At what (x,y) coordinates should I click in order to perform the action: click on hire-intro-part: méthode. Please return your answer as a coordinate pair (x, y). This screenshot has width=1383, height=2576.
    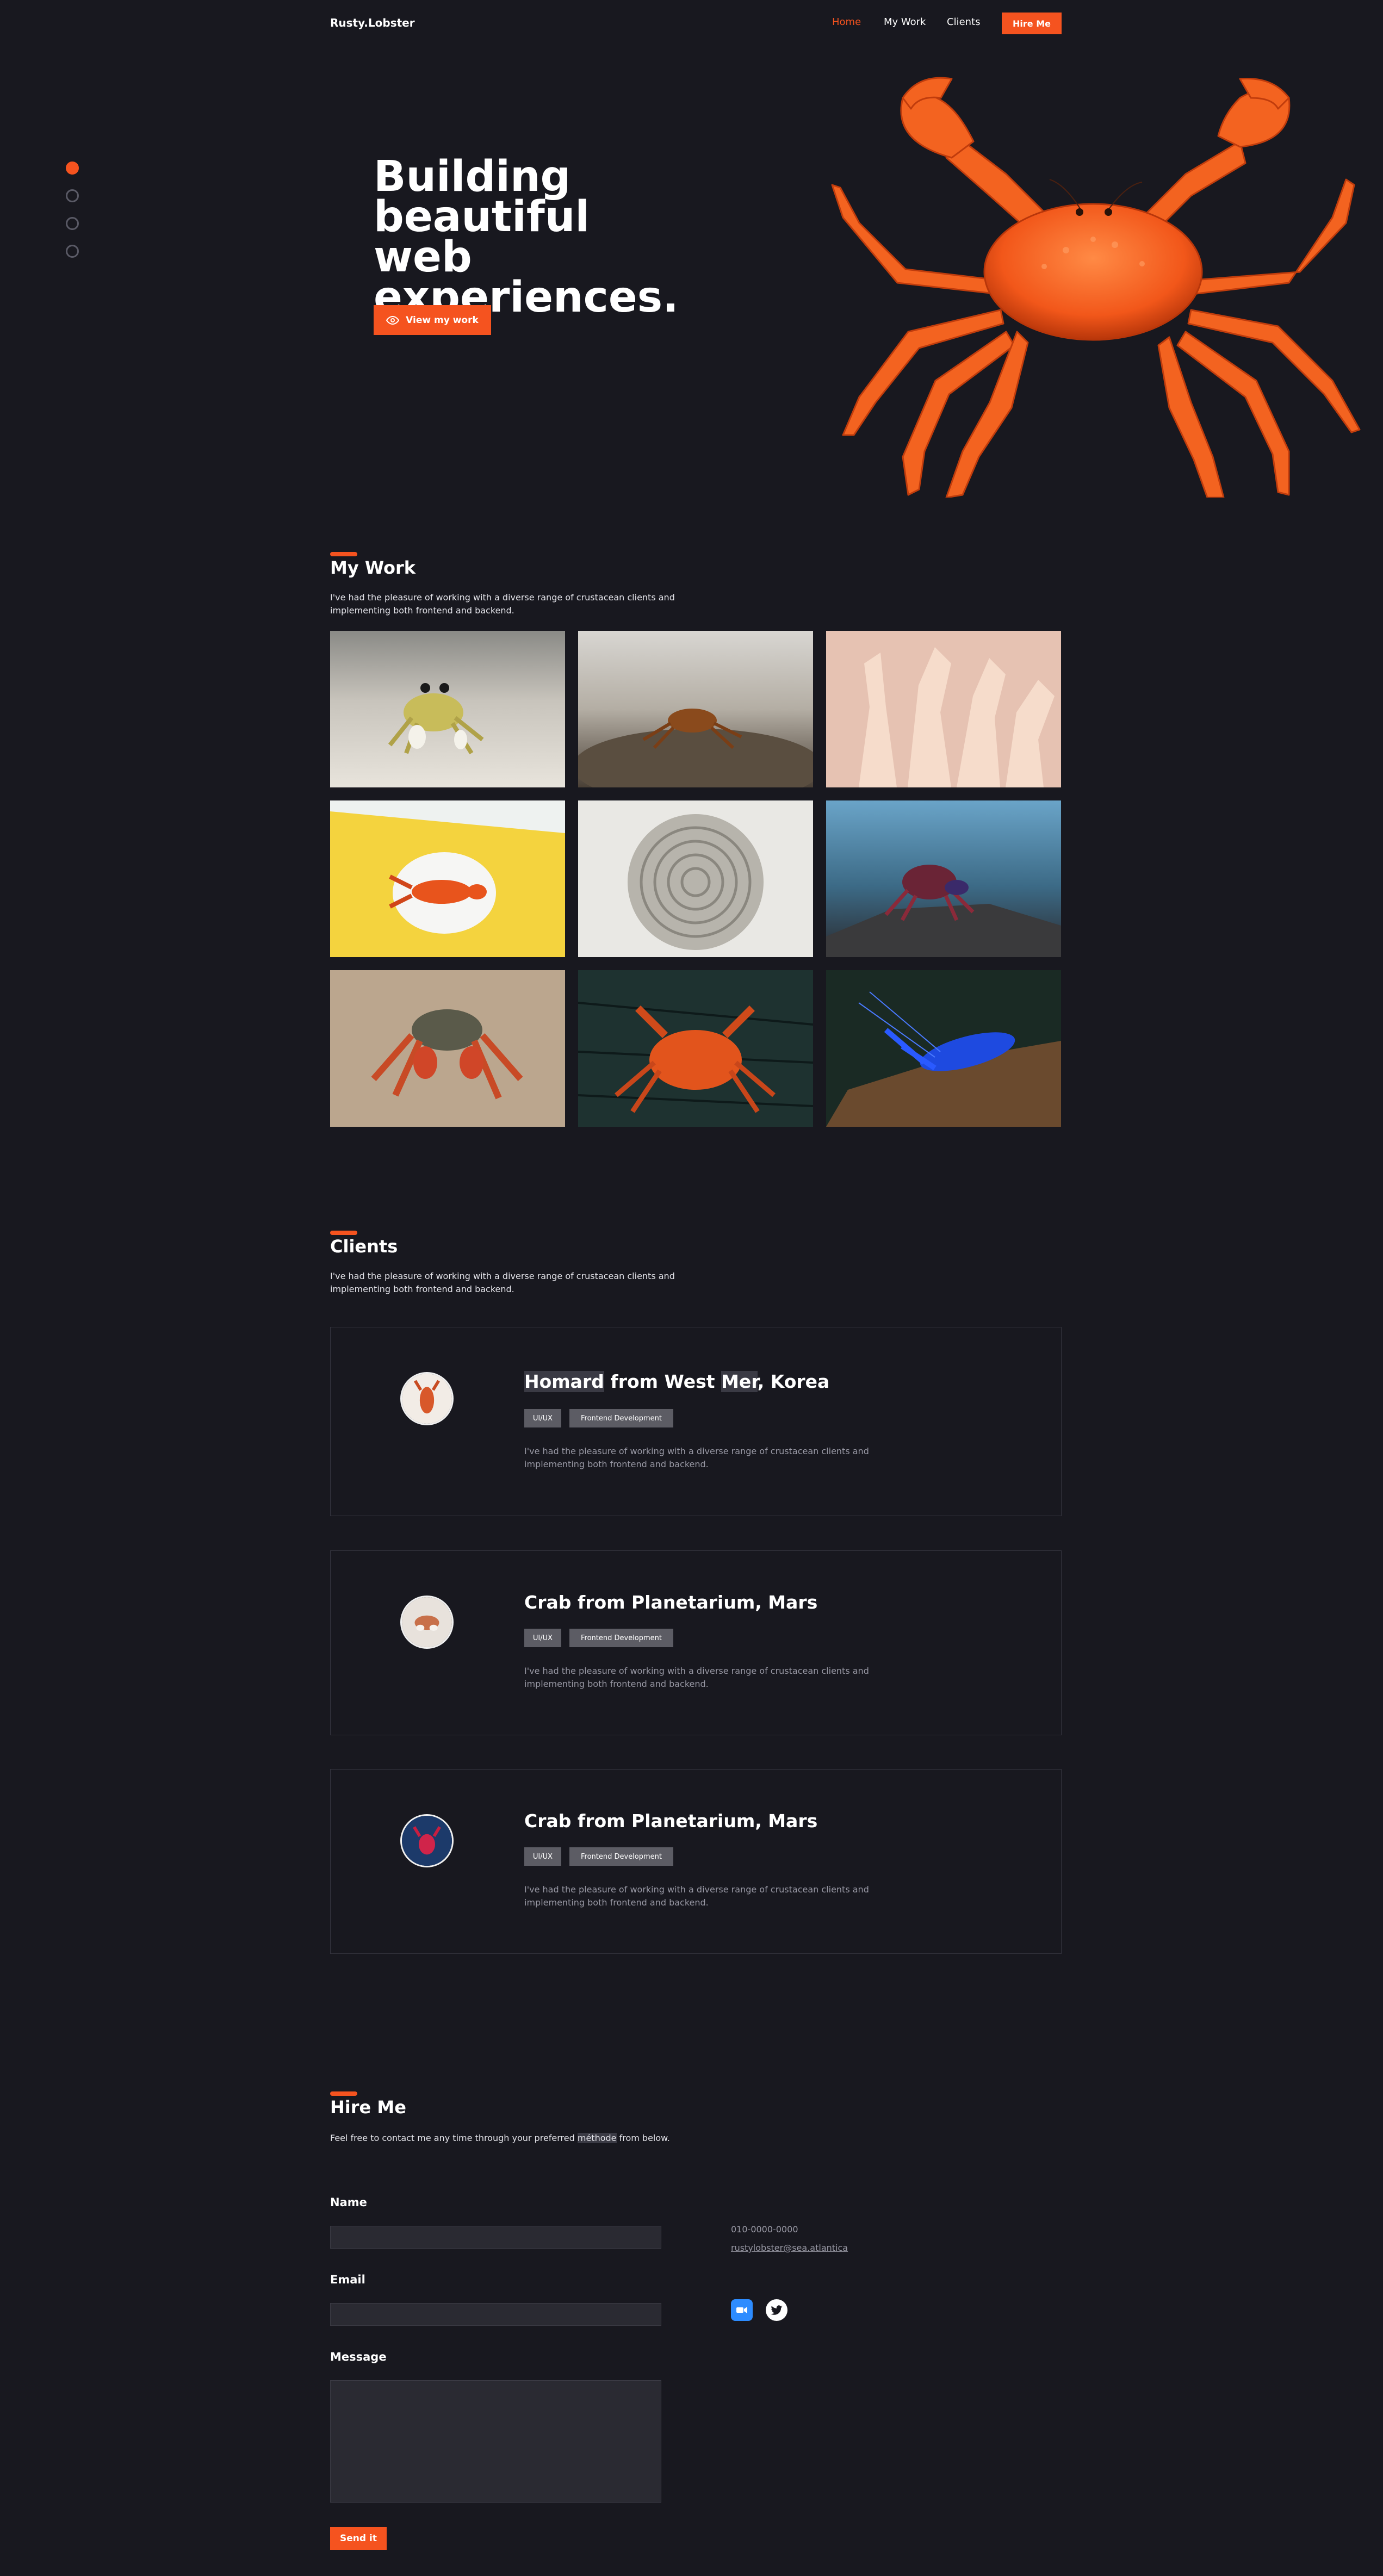
    Looking at the image, I should click on (597, 2138).